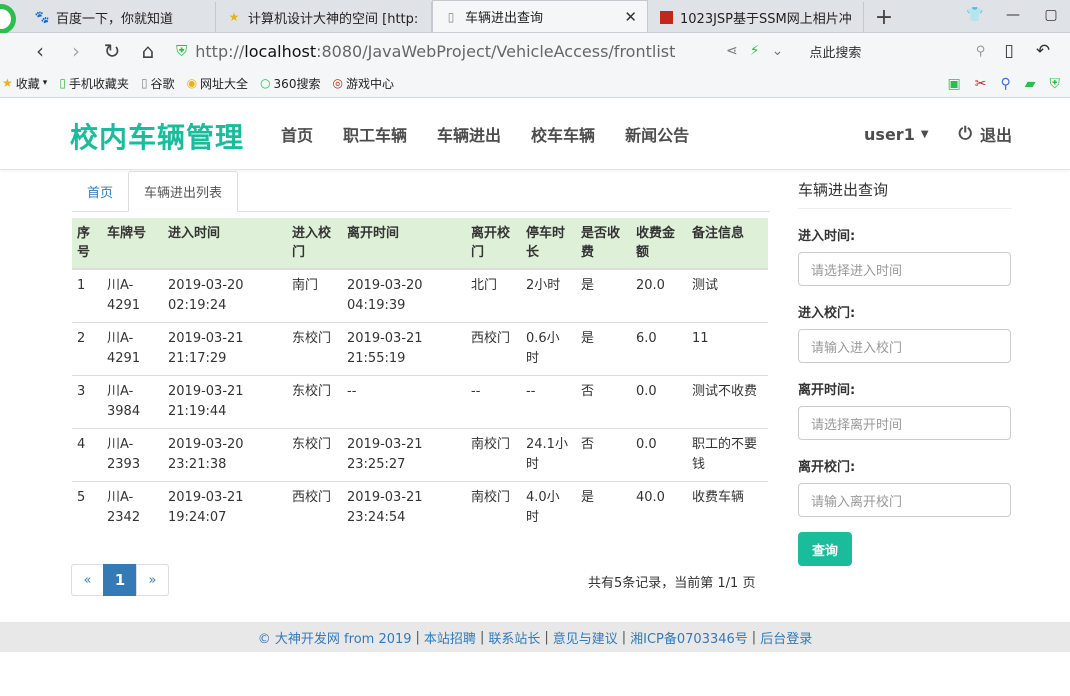 The height and width of the screenshot is (696, 1070). Describe the element at coordinates (585, 637) in the screenshot. I see `footer-feedback-link: 意见与建议` at that location.